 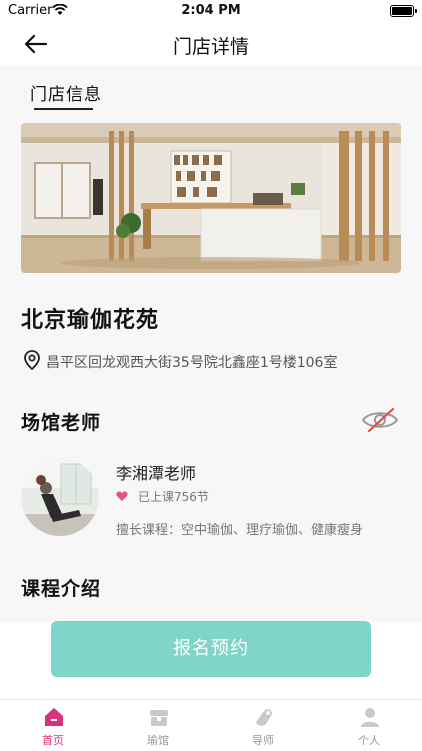 I want to click on nav-bar: 门店详情, so click(x=211, y=44).